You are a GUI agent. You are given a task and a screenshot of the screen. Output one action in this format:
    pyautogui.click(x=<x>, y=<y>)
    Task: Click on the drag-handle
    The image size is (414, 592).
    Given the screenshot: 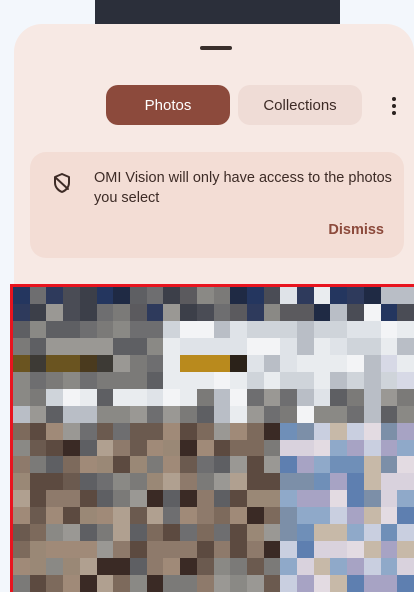 What is the action you would take?
    pyautogui.click(x=216, y=48)
    